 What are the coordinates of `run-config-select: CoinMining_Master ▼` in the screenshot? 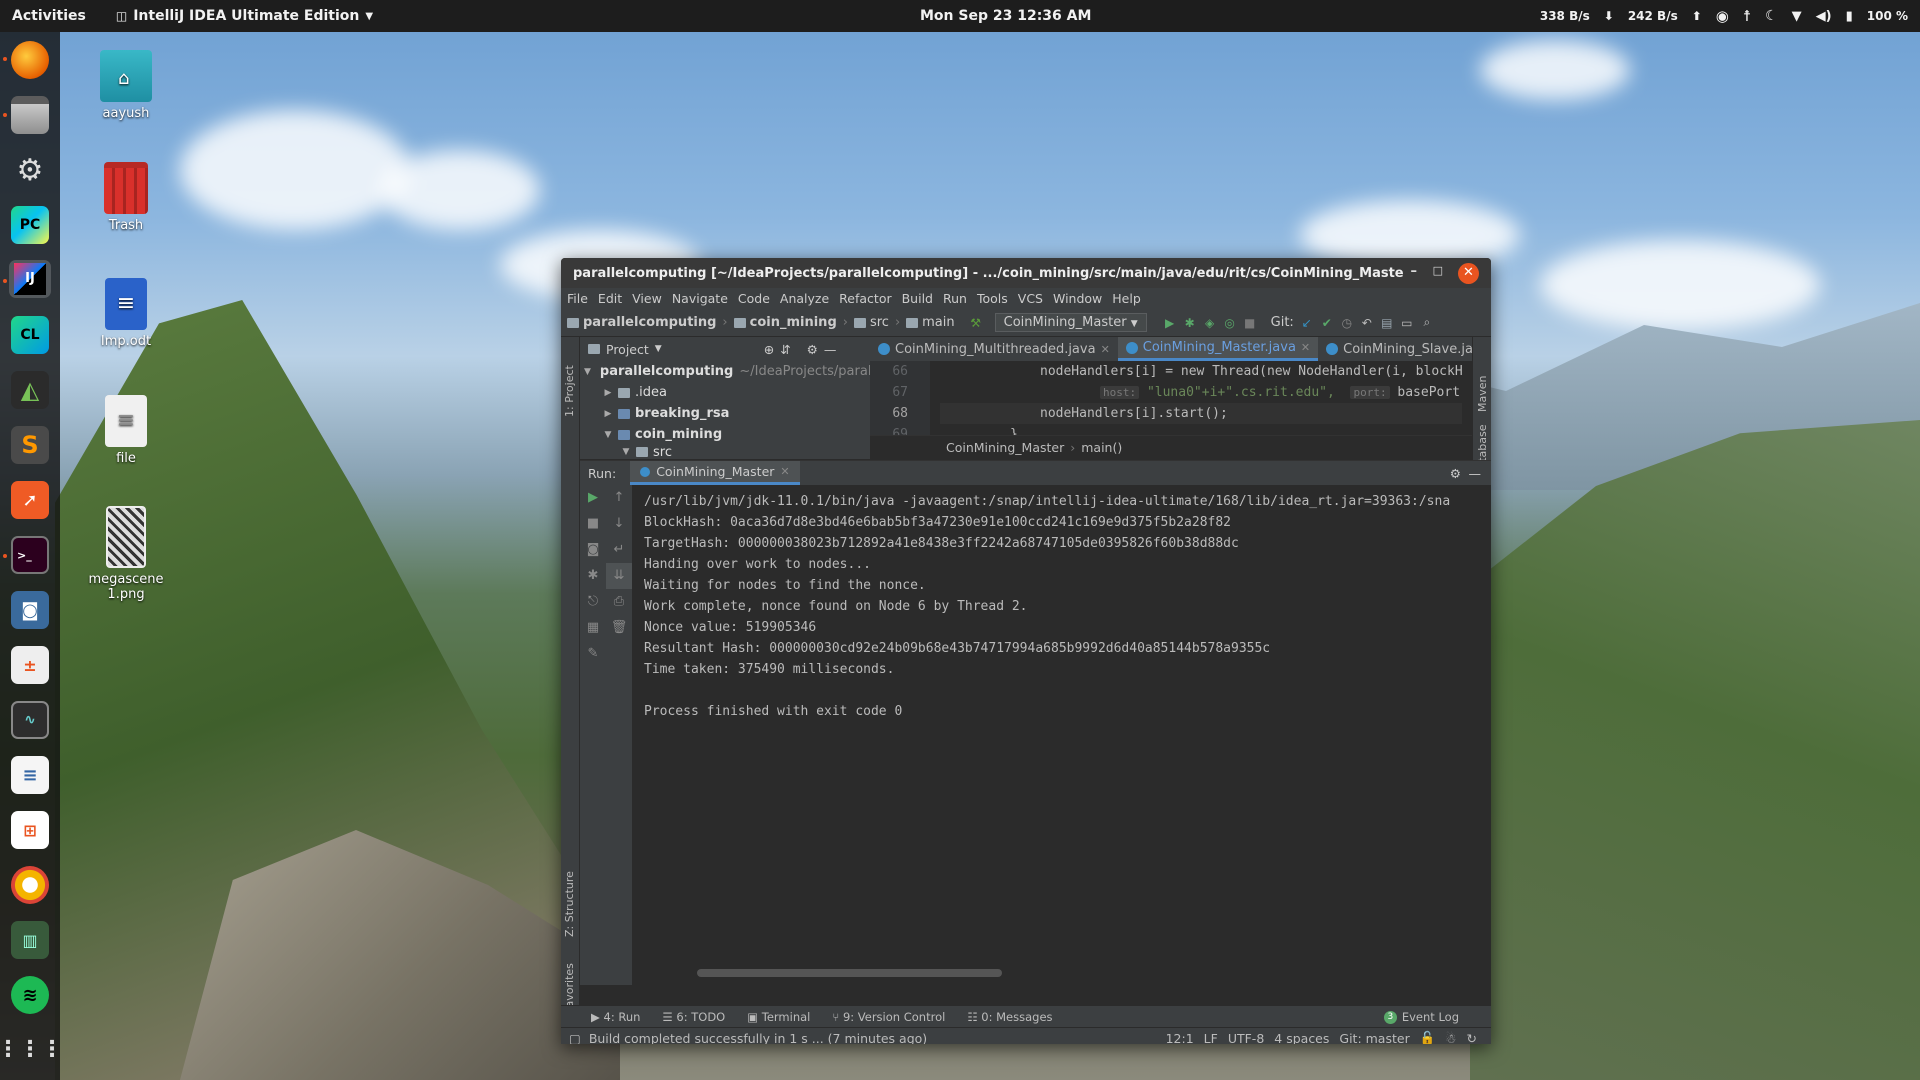 It's located at (1070, 322).